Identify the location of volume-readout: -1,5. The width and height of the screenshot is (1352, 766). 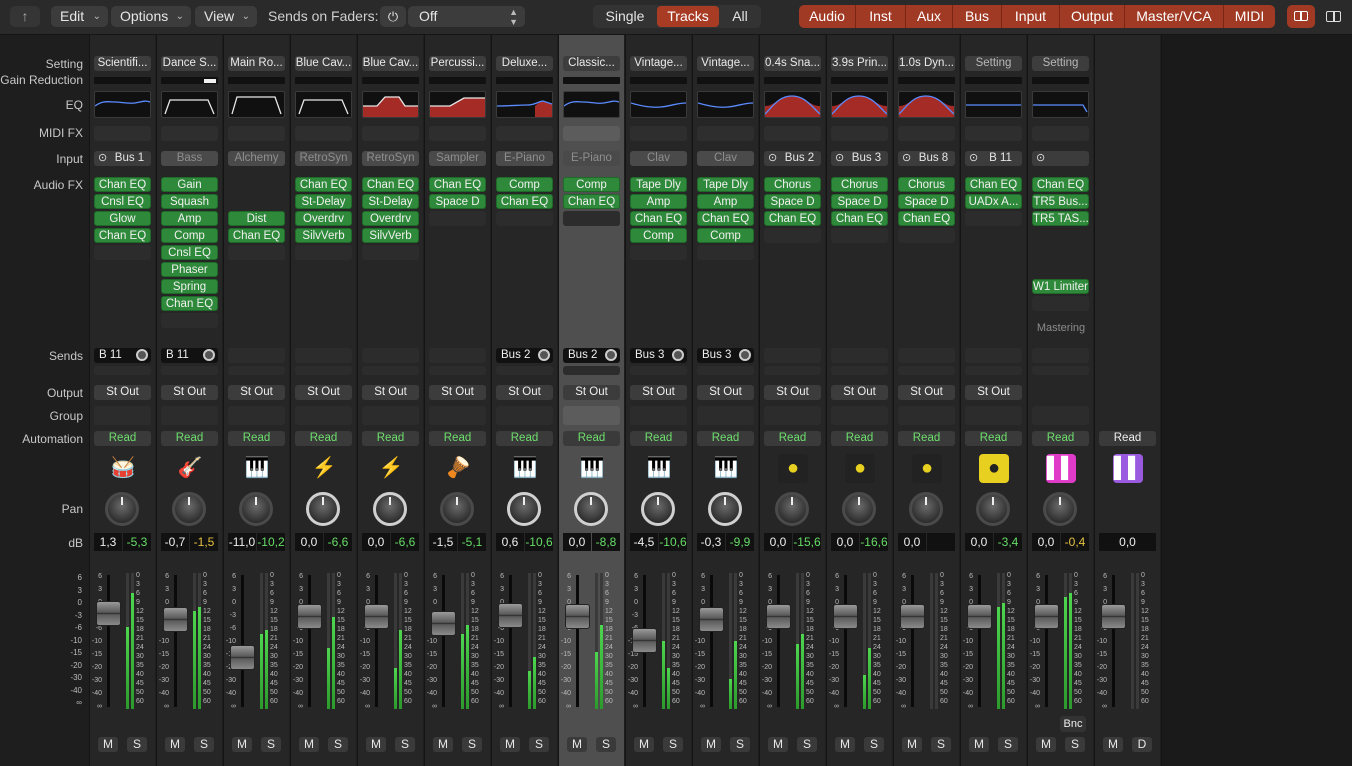
(443, 542).